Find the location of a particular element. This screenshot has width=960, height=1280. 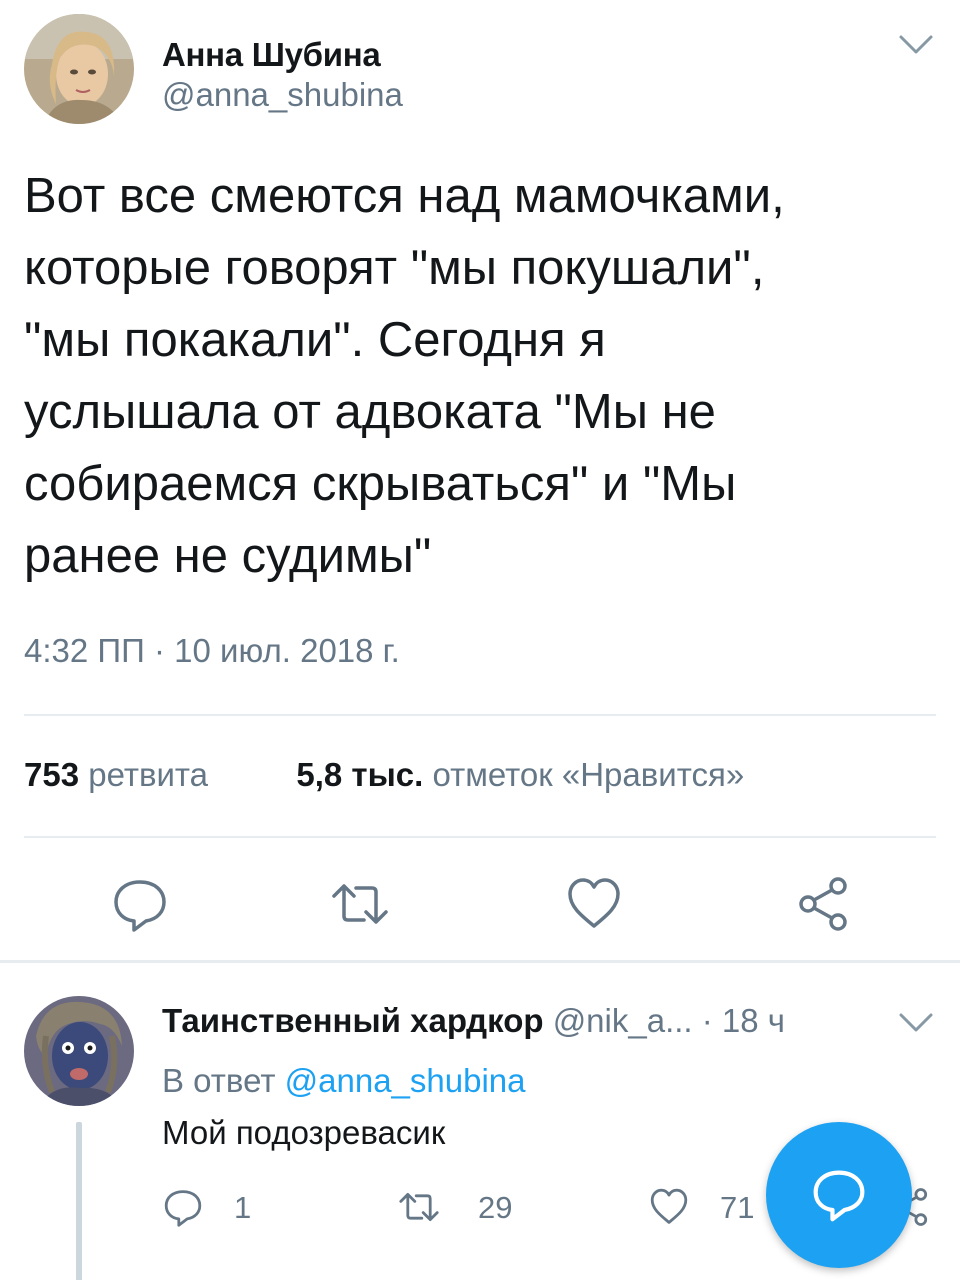

reply-author-avatar is located at coordinates (79, 1051).